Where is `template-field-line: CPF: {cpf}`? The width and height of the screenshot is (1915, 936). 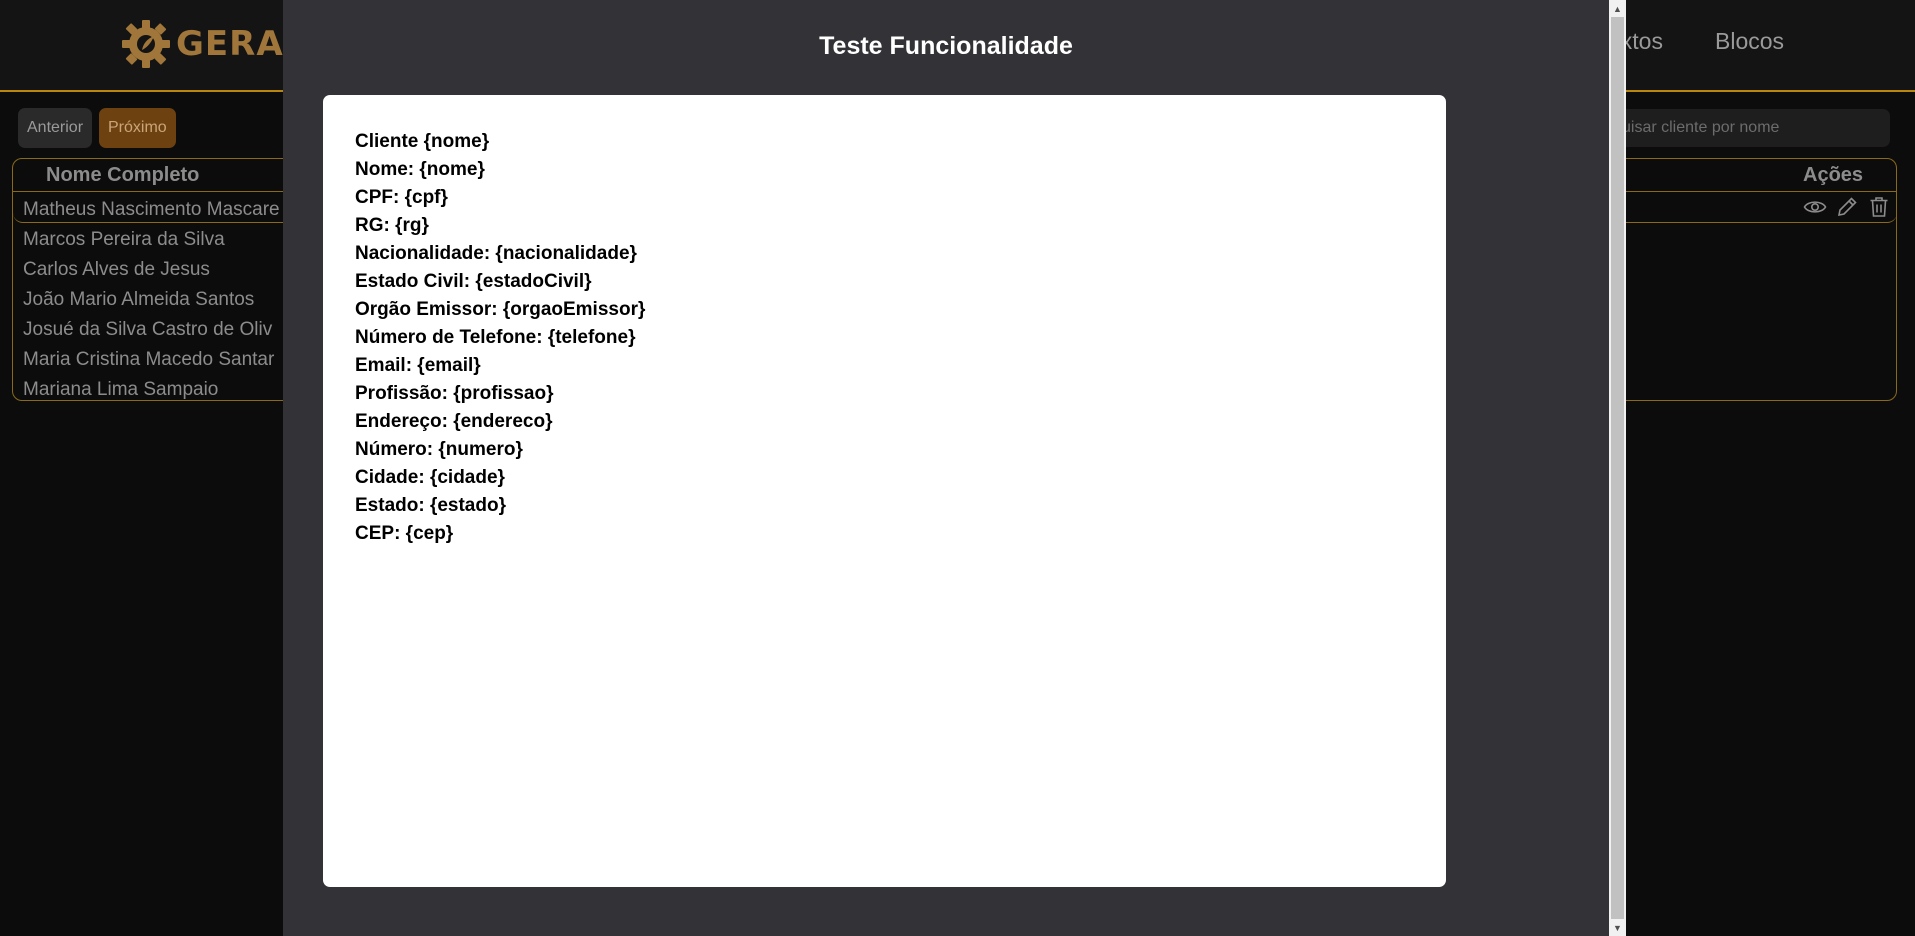
template-field-line: CPF: {cpf} is located at coordinates (401, 197).